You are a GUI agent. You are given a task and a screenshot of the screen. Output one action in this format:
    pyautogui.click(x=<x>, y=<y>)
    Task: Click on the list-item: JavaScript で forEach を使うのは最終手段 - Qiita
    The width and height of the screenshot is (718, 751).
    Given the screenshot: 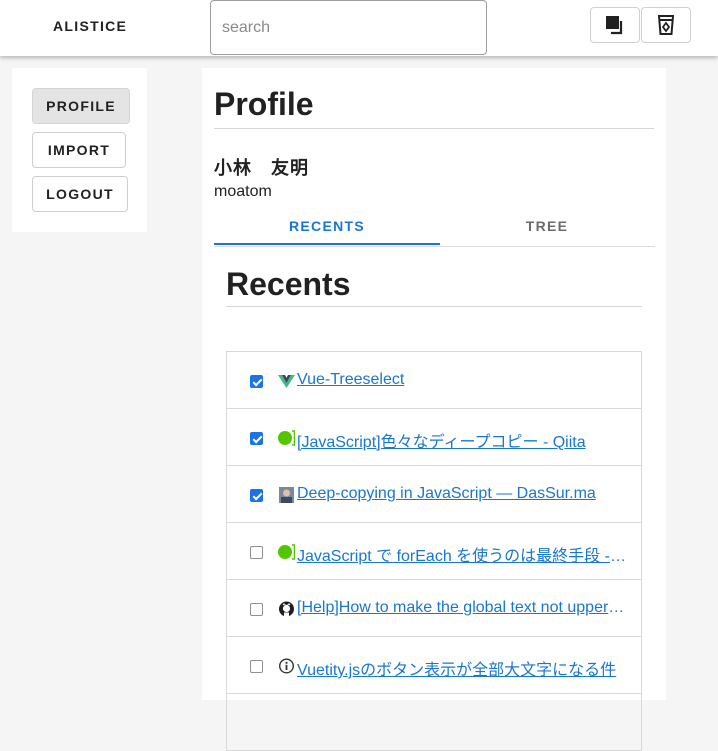 What is the action you would take?
    pyautogui.click(x=434, y=551)
    